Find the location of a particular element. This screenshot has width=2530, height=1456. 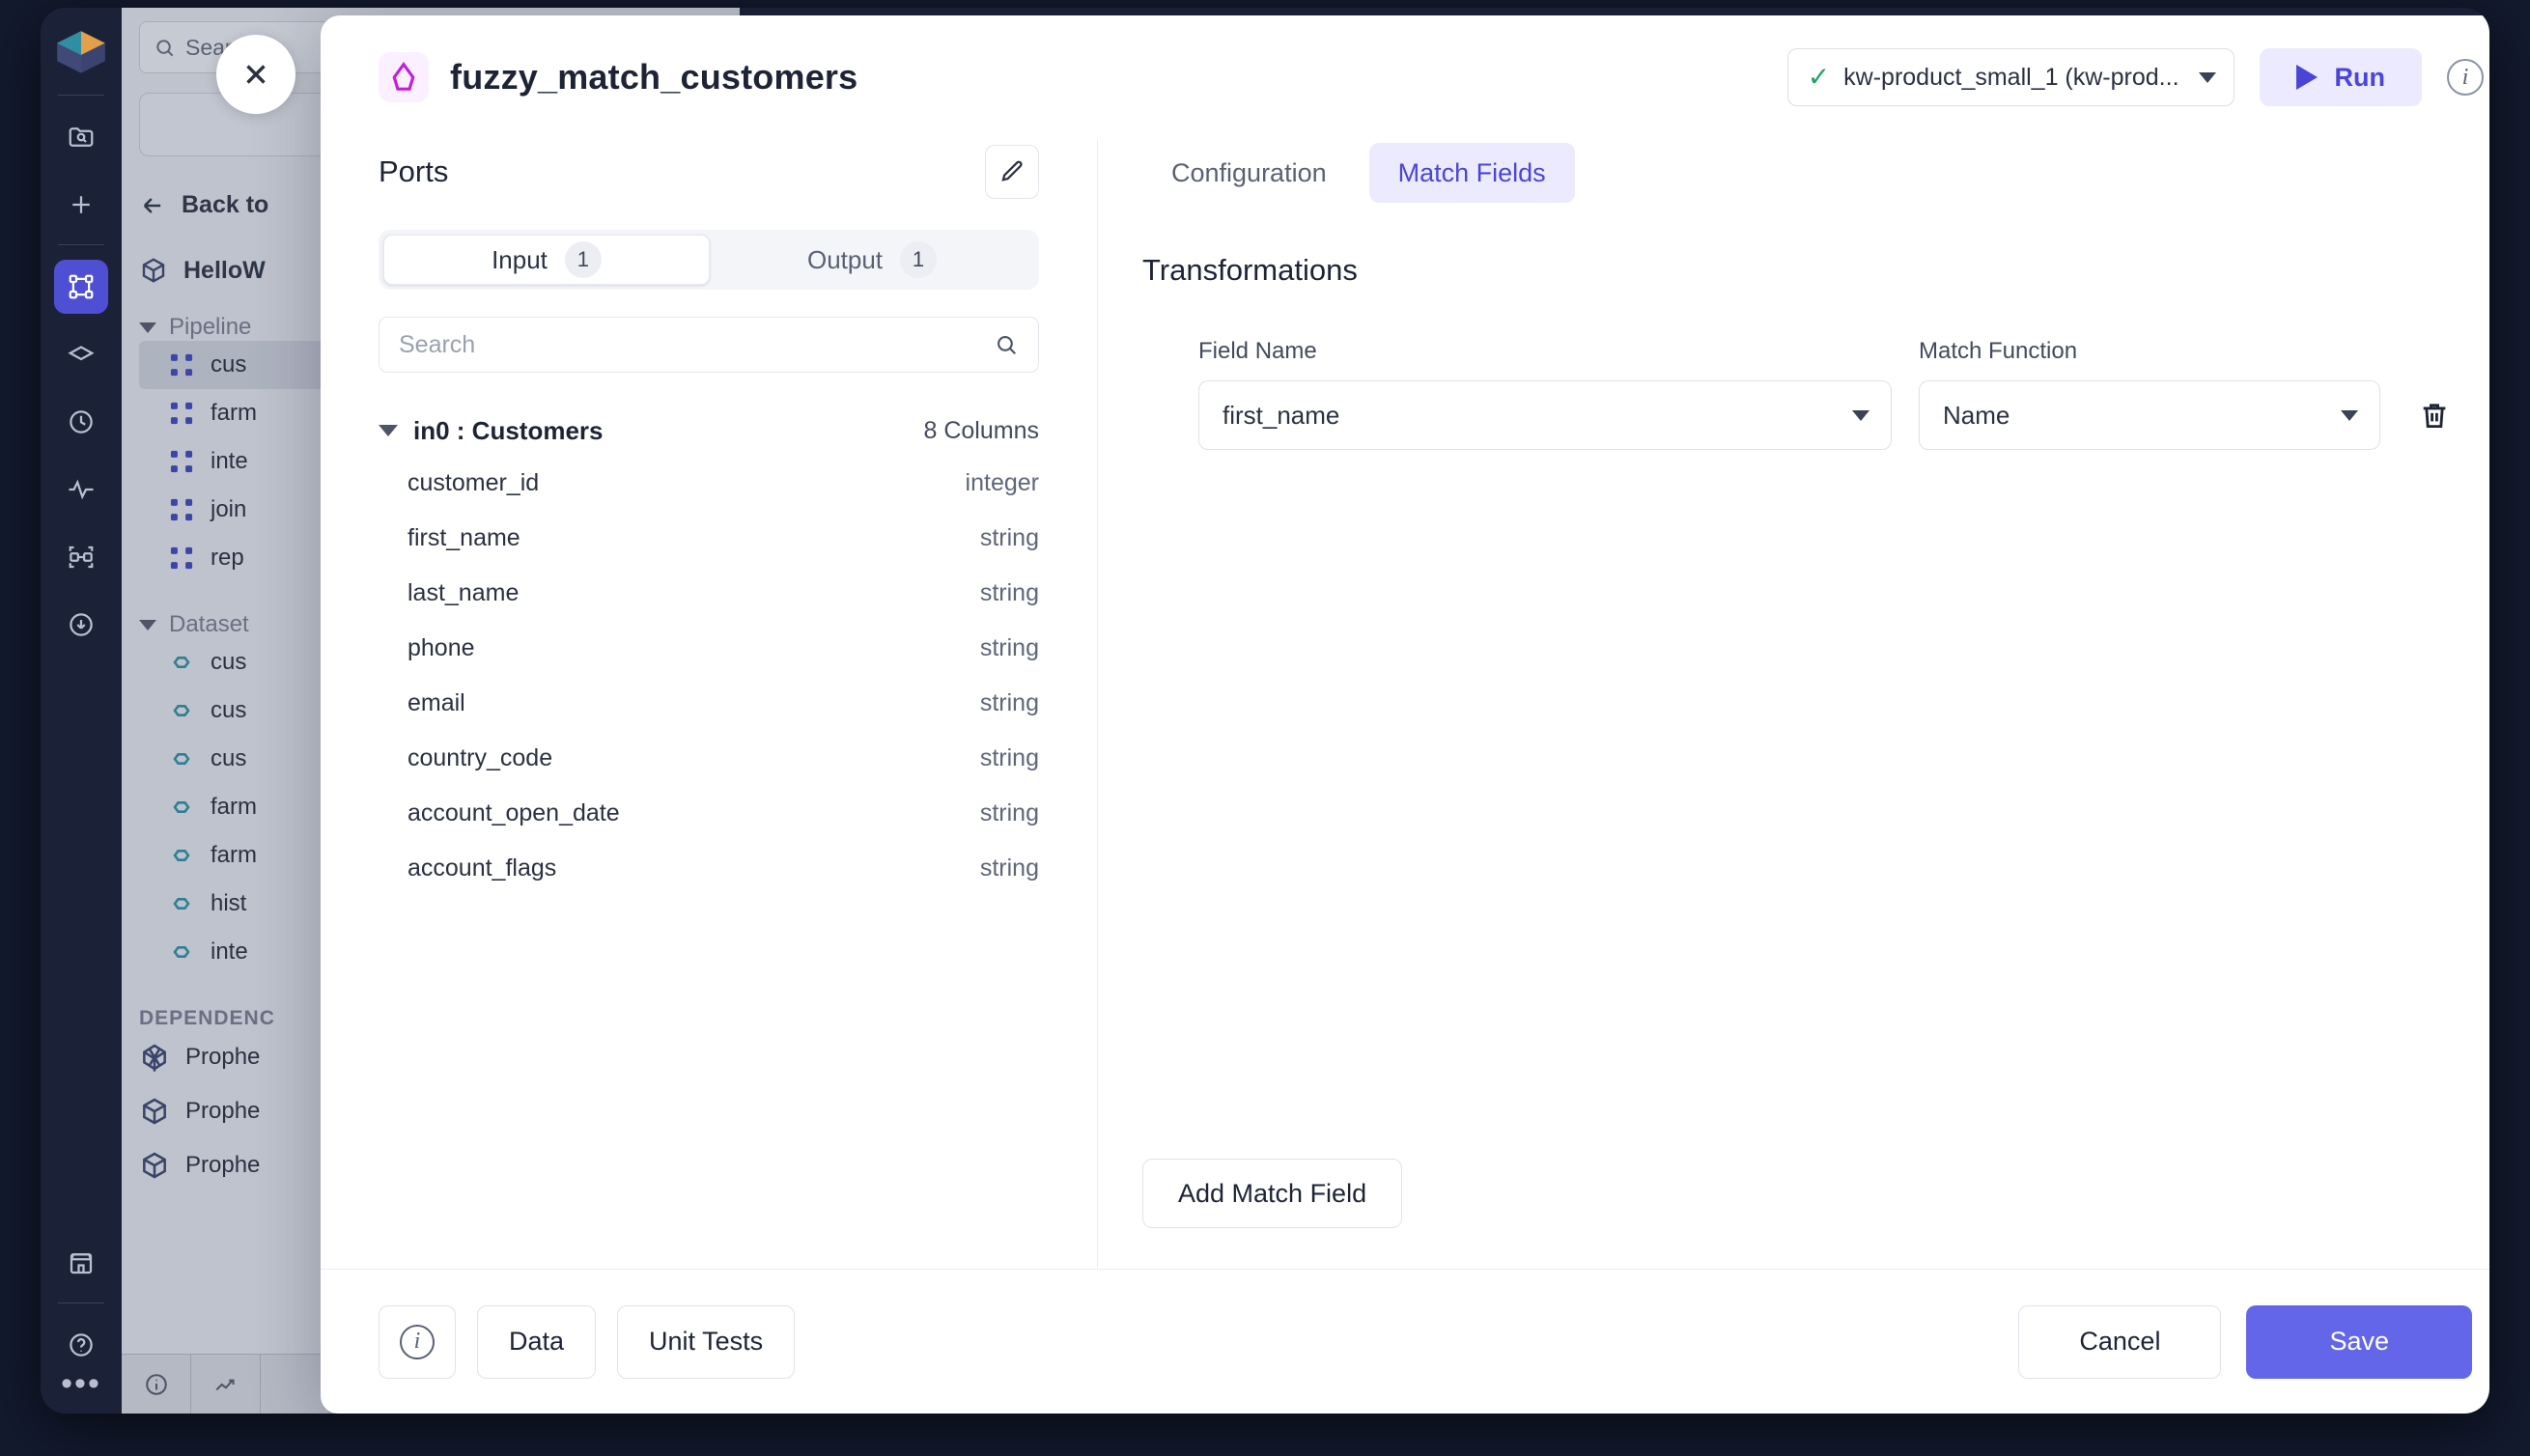

run-button: Run is located at coordinates (2340, 77).